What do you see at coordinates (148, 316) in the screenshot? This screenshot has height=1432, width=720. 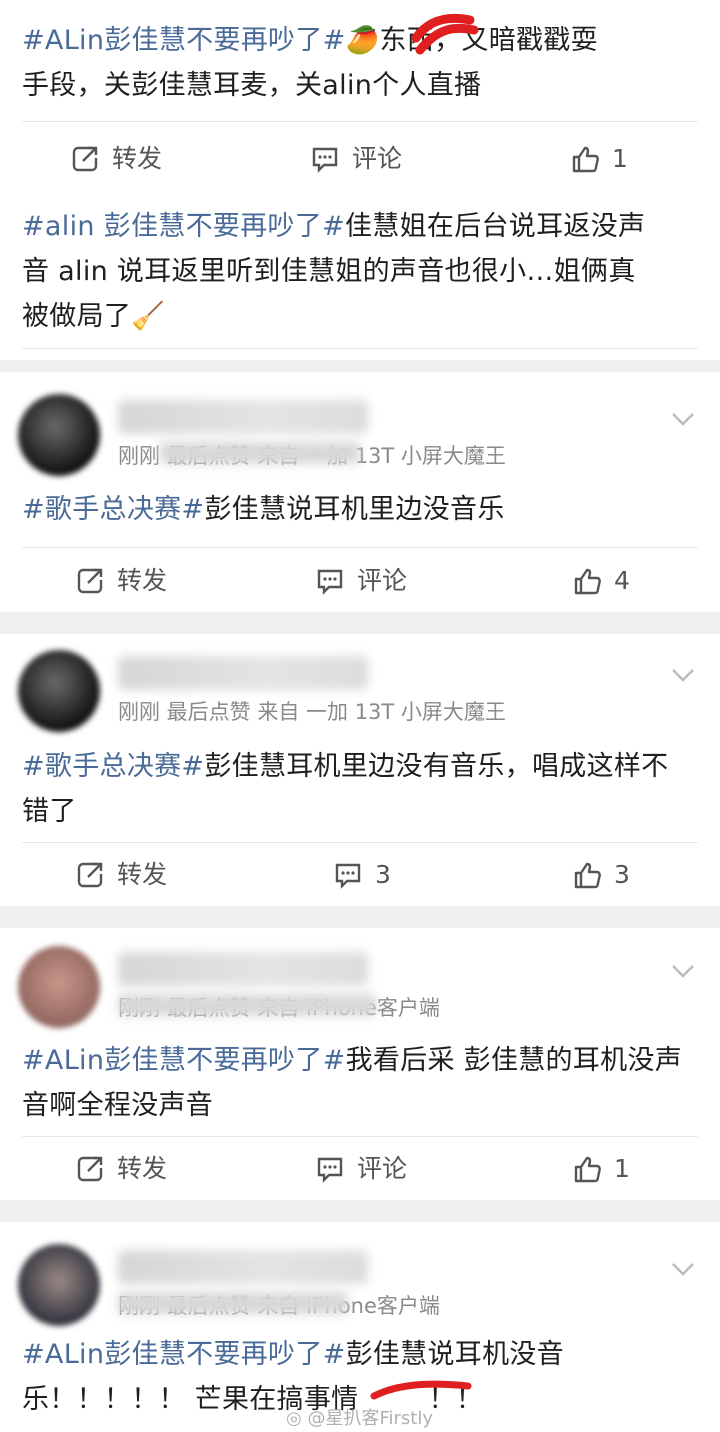 I see `doge-emoji: 🧹` at bounding box center [148, 316].